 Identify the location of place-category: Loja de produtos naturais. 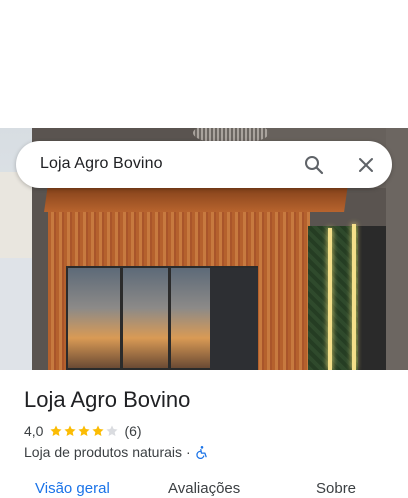
(103, 452).